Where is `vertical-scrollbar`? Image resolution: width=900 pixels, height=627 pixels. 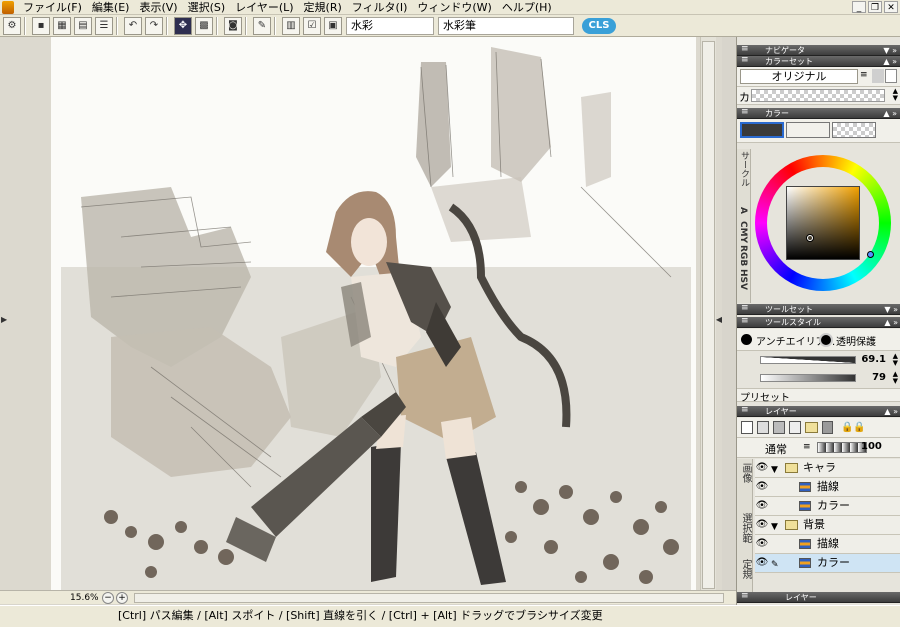
vertical-scrollbar is located at coordinates (708, 316).